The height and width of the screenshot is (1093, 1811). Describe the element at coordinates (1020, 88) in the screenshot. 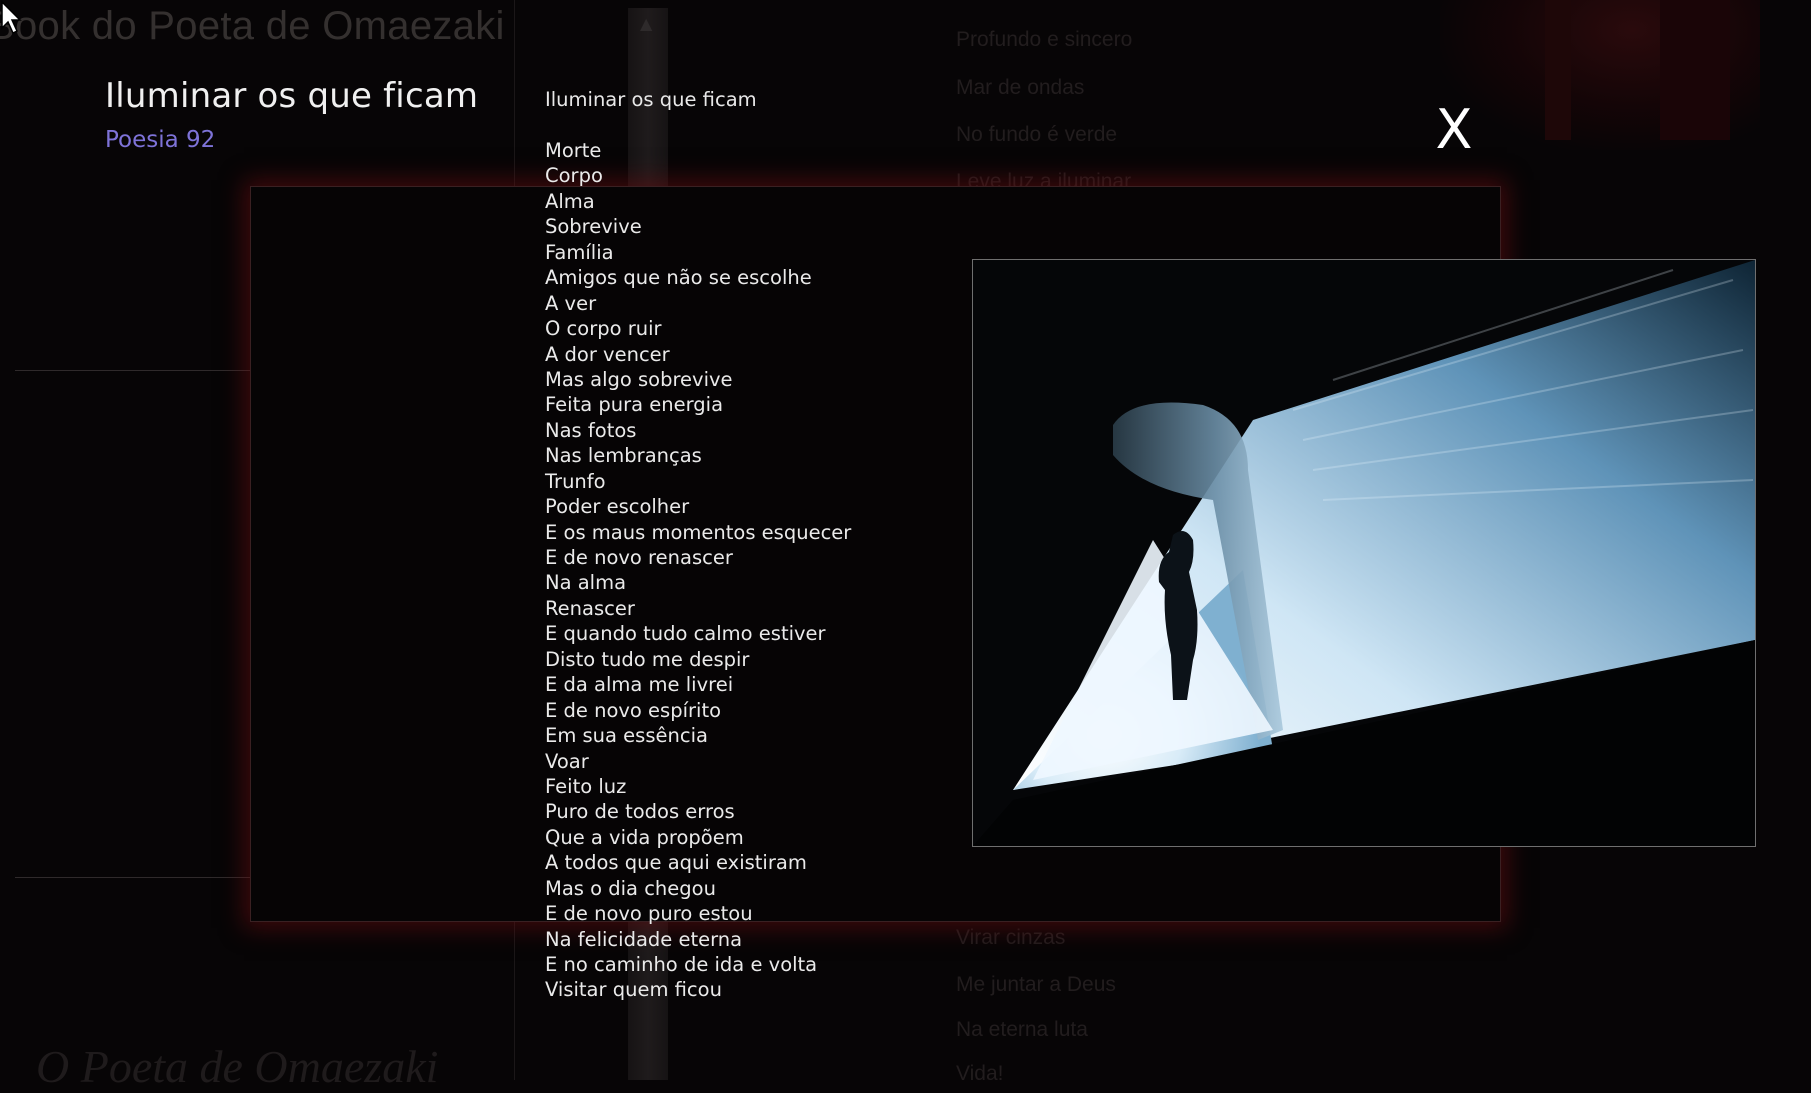

I see `background-list-item: Mar de ondas` at that location.